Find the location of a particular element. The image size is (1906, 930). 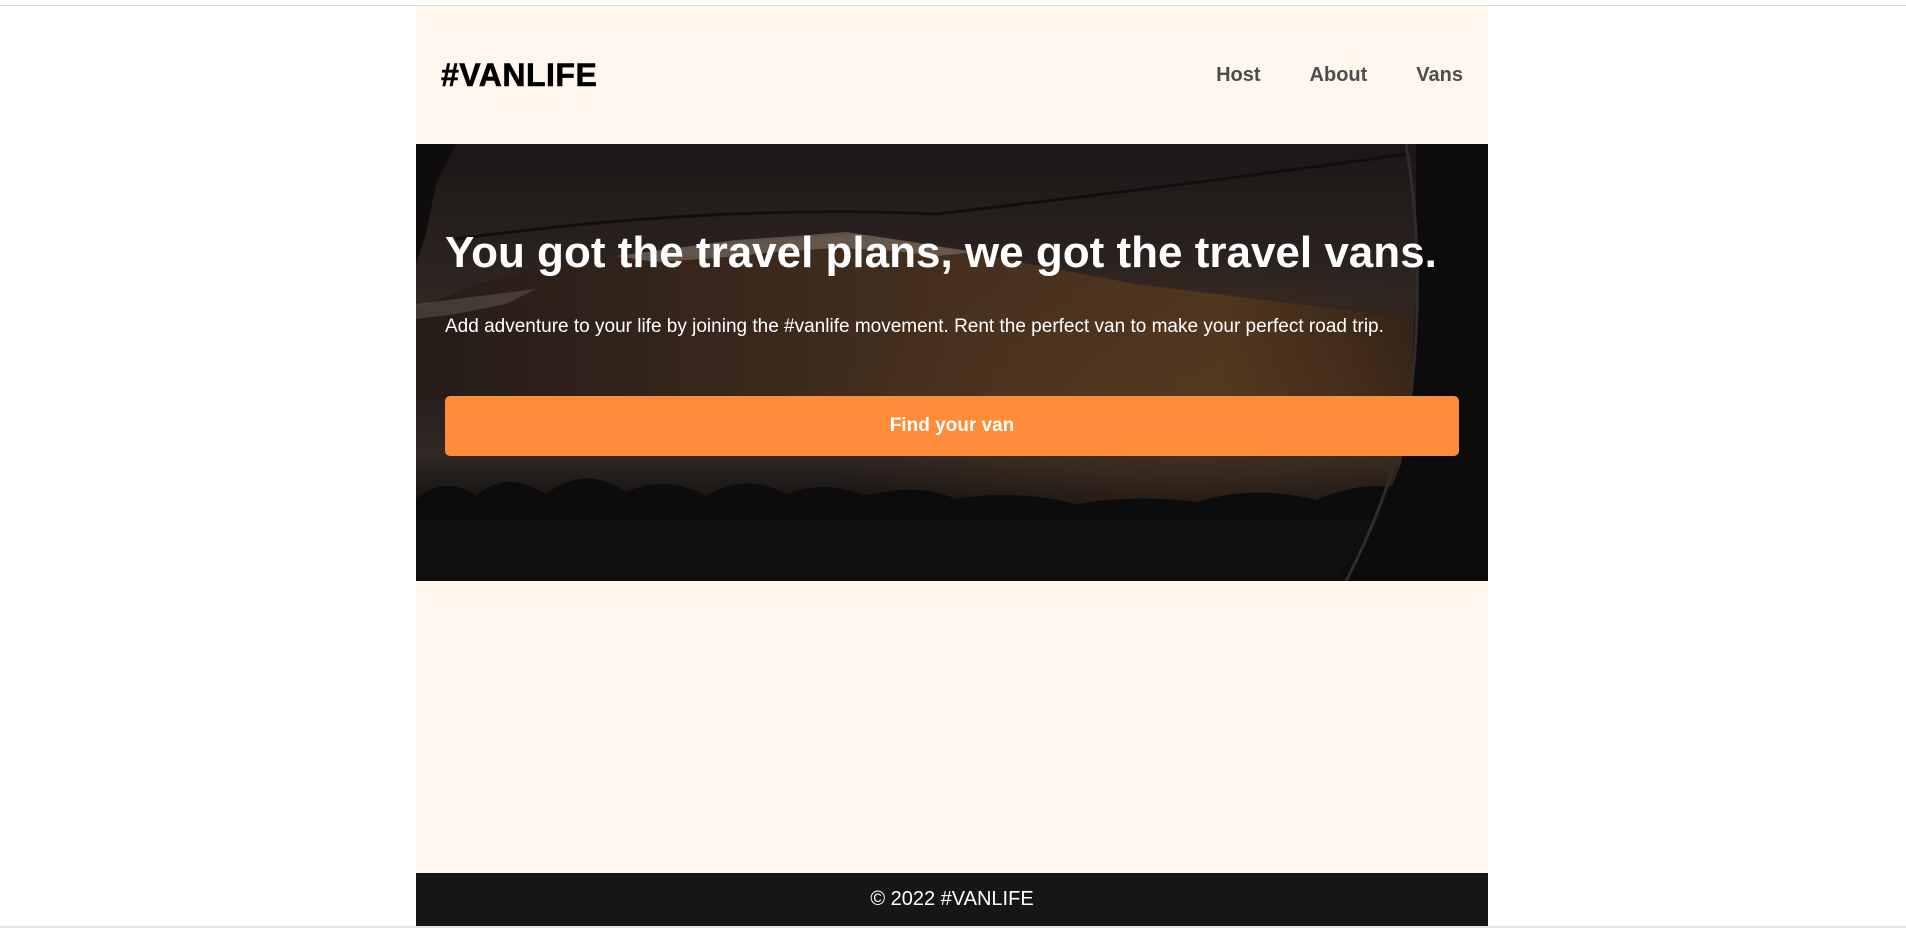

footer-copyright: © 2022 #VANLIFE is located at coordinates (952, 899).